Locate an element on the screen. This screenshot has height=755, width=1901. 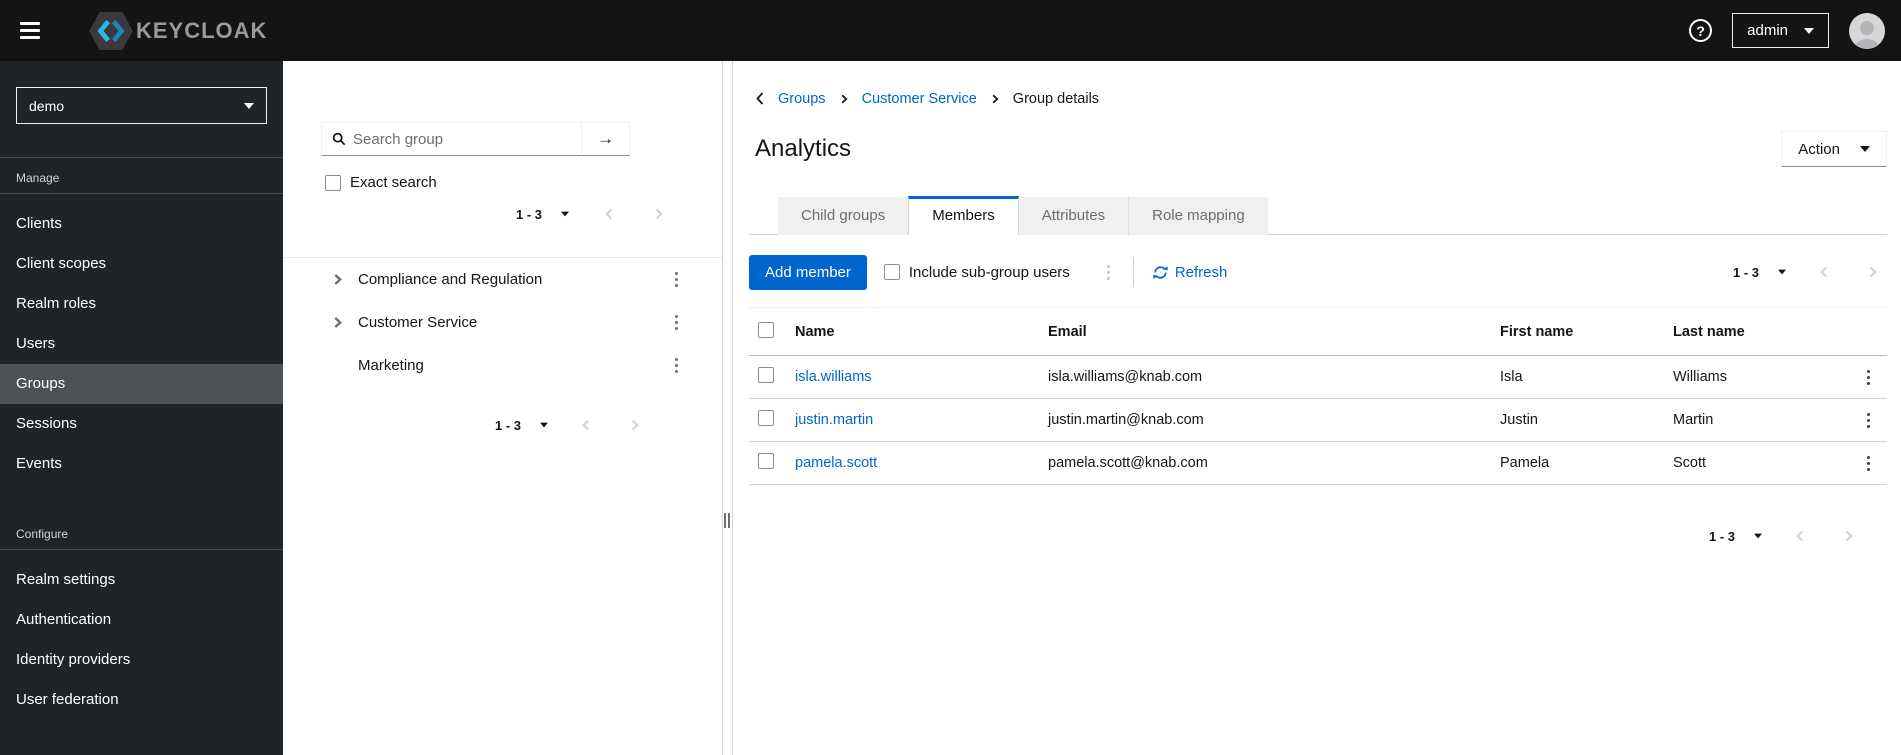
tab-attributes: Attributes is located at coordinates (1073, 216).